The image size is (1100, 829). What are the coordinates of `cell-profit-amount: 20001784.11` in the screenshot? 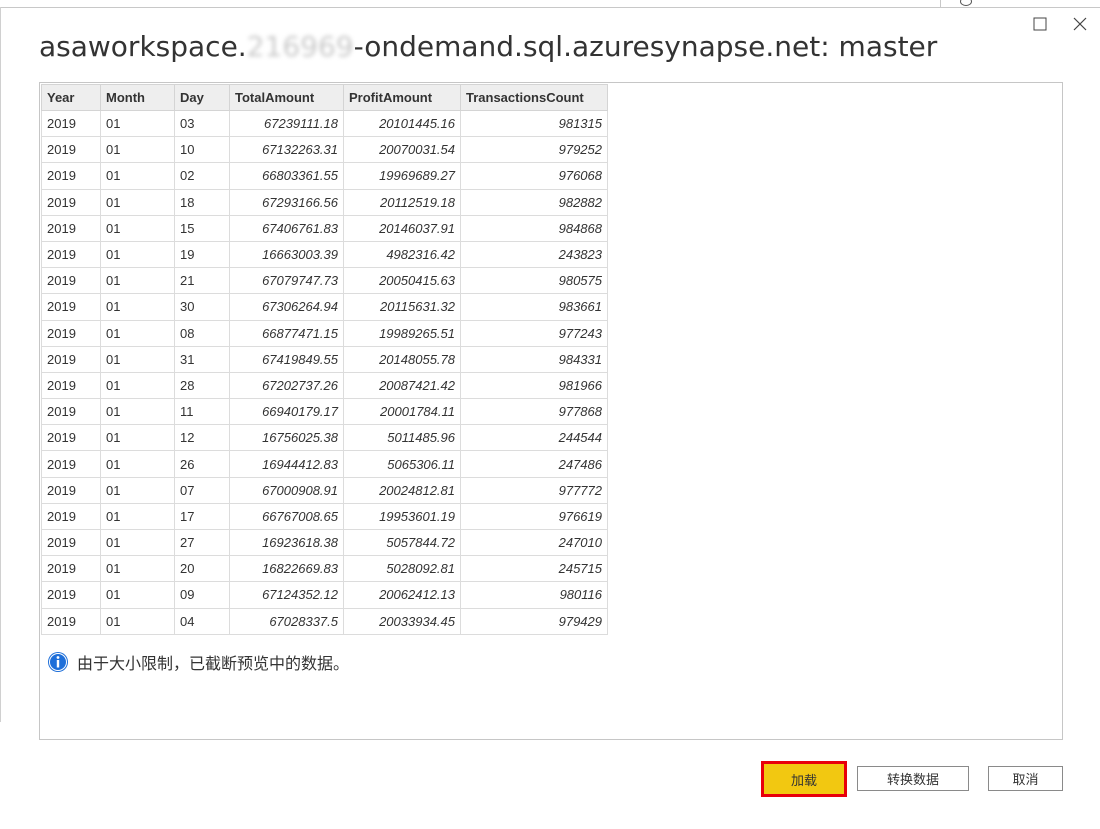 It's located at (402, 412).